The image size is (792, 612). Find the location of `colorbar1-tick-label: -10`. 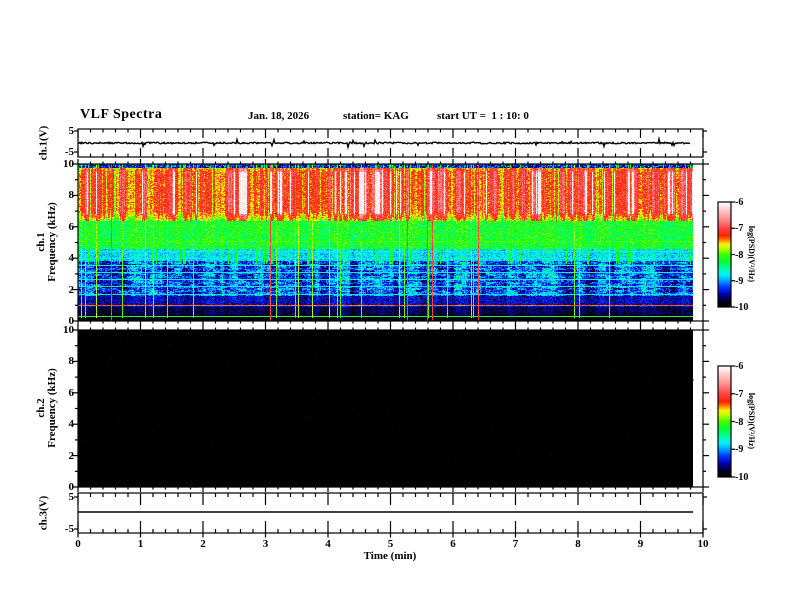

colorbar1-tick-label: -10 is located at coordinates (742, 307).